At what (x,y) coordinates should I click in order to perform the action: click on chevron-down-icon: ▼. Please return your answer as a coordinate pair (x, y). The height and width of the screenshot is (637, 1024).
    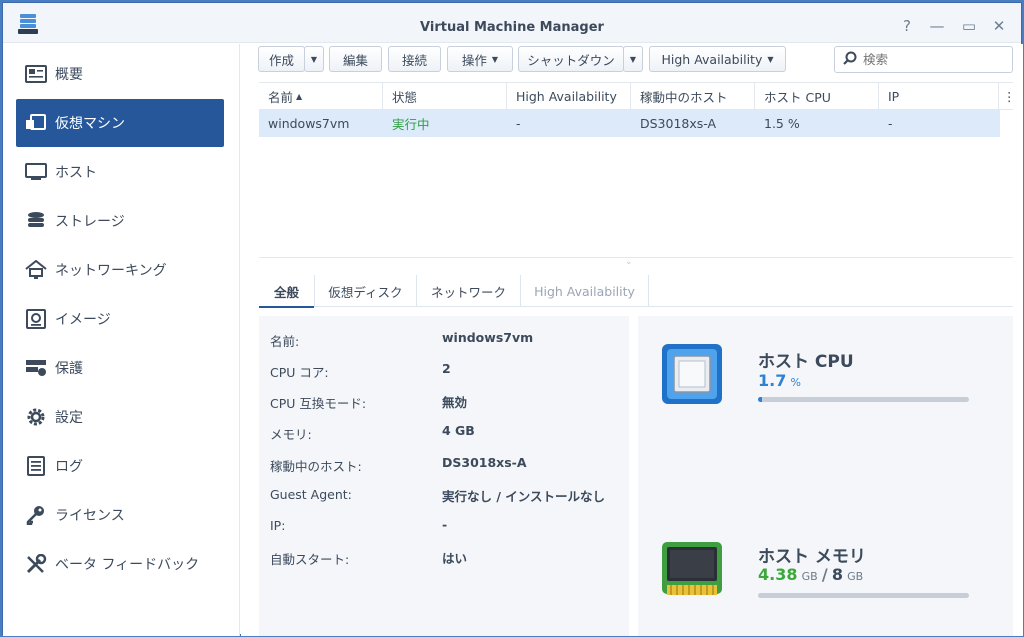
    Looking at the image, I should click on (314, 59).